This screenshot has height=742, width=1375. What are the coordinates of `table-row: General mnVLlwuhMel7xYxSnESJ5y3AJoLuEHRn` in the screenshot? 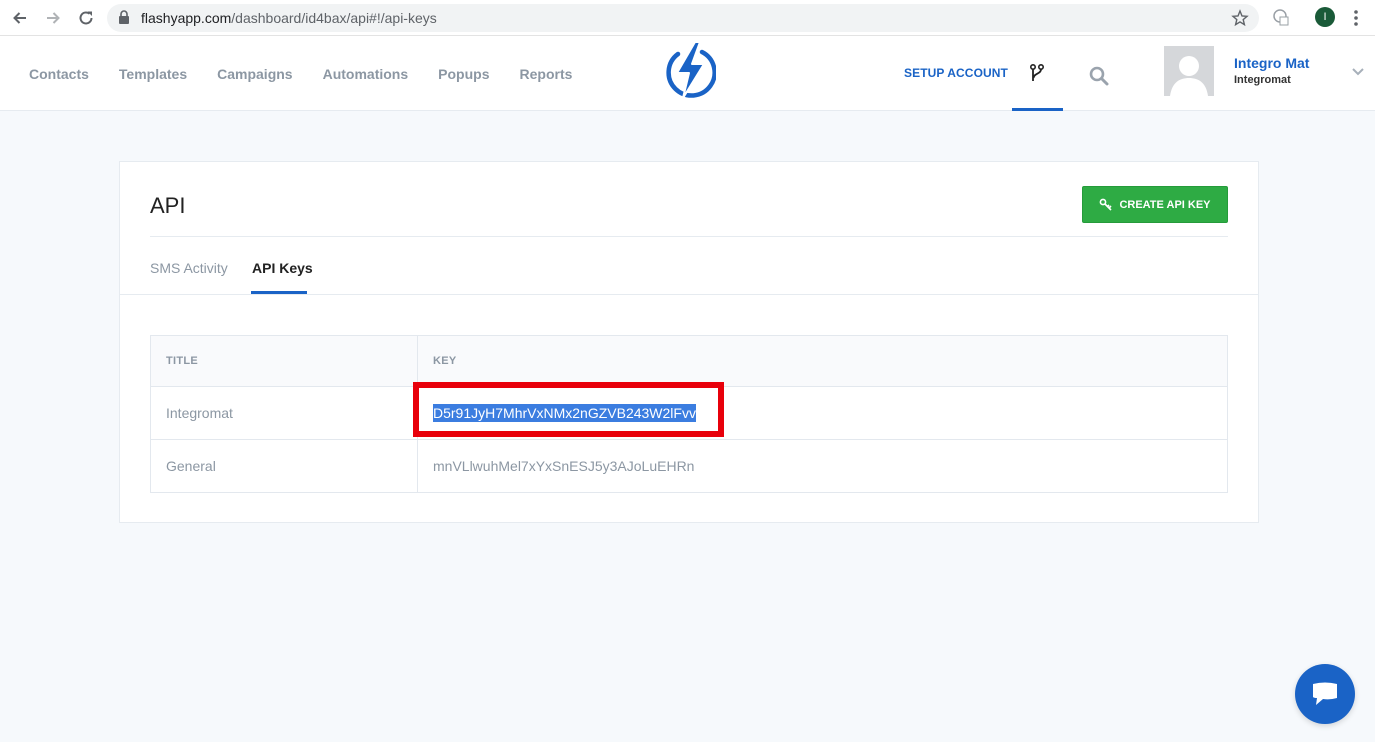 It's located at (689, 465).